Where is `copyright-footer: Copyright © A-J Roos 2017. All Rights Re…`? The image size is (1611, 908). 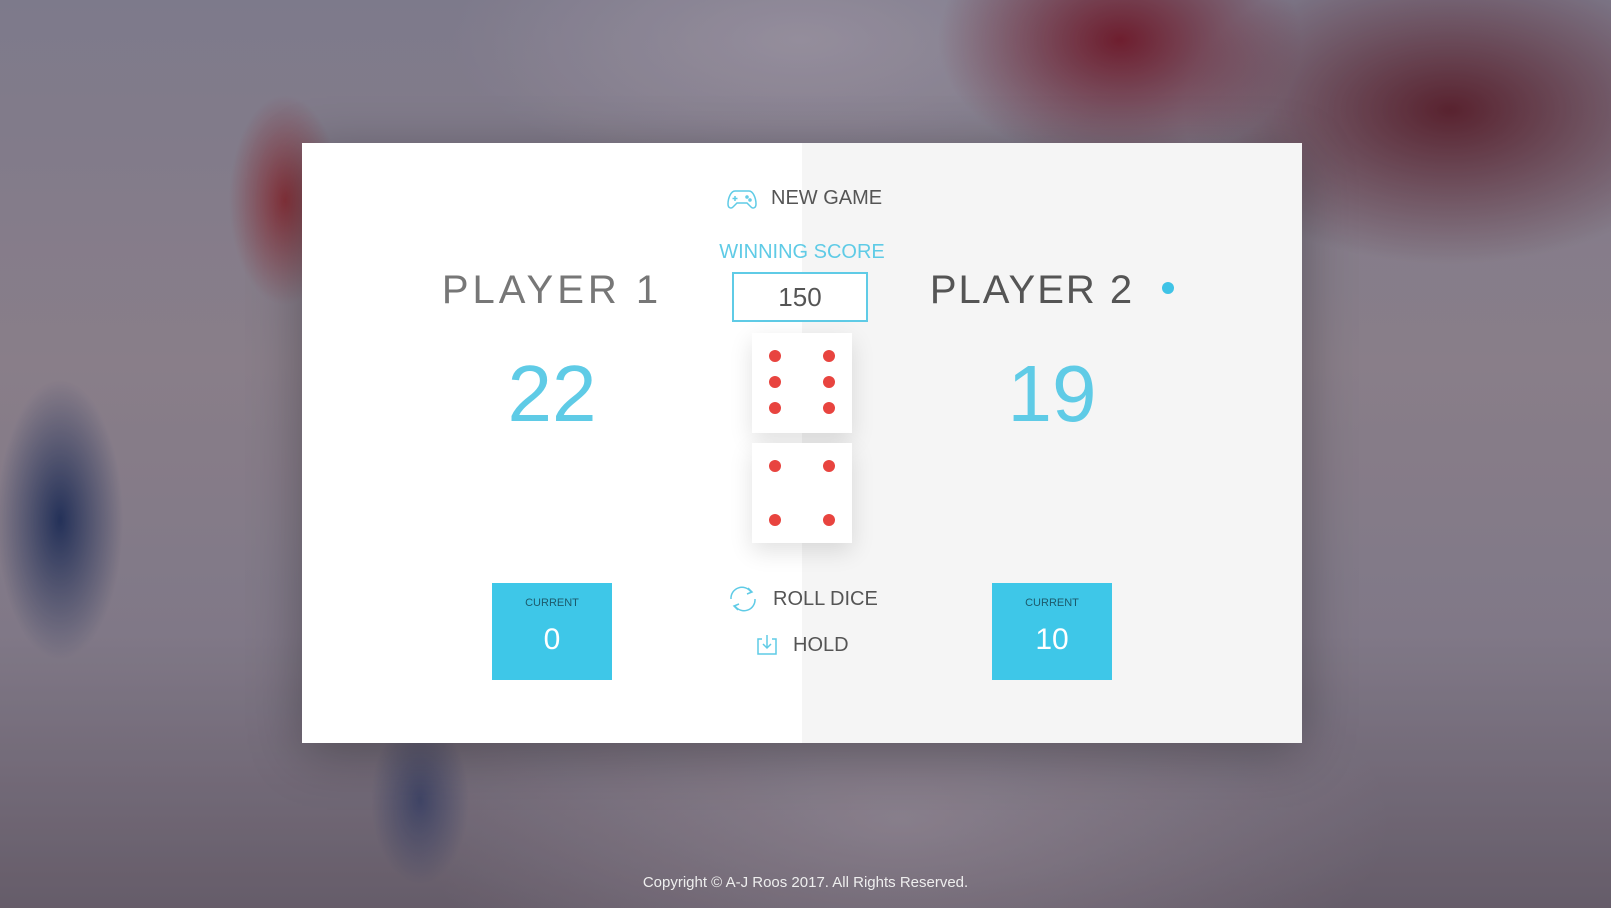 copyright-footer: Copyright © A-J Roos 2017. All Rights Re… is located at coordinates (805, 882).